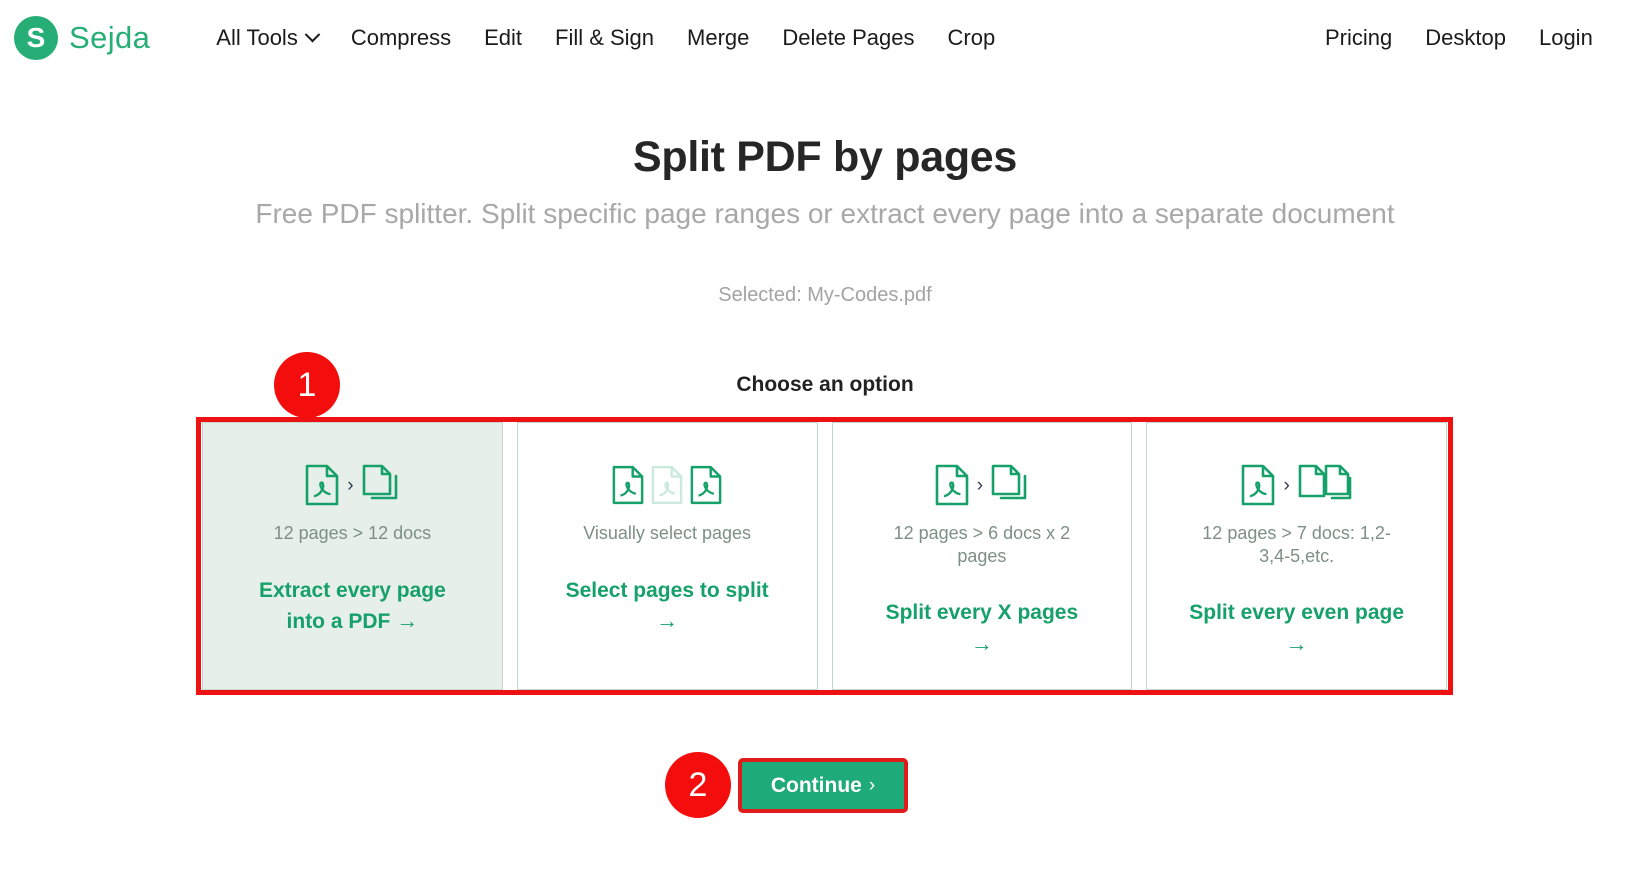 Image resolution: width=1650 pixels, height=869 pixels. I want to click on card-icon-group, so click(667, 485).